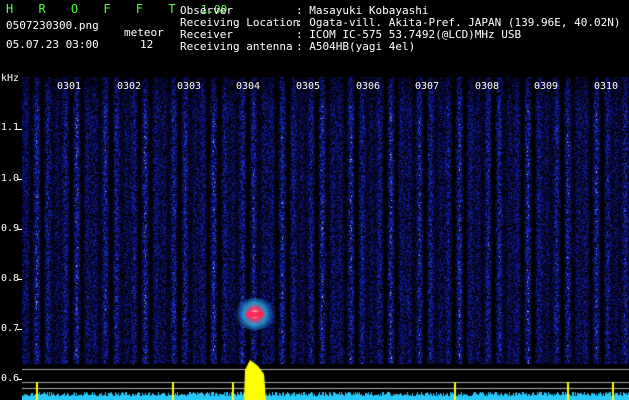  What do you see at coordinates (487, 86) in the screenshot?
I see `x-tick-label: 0308` at bounding box center [487, 86].